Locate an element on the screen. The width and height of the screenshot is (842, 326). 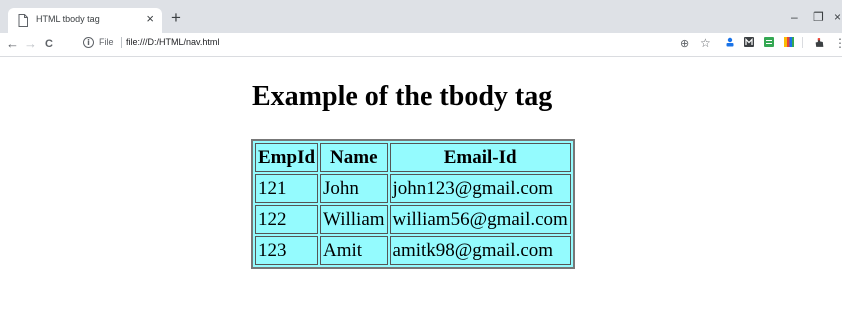
address-separator is located at coordinates (121, 42).